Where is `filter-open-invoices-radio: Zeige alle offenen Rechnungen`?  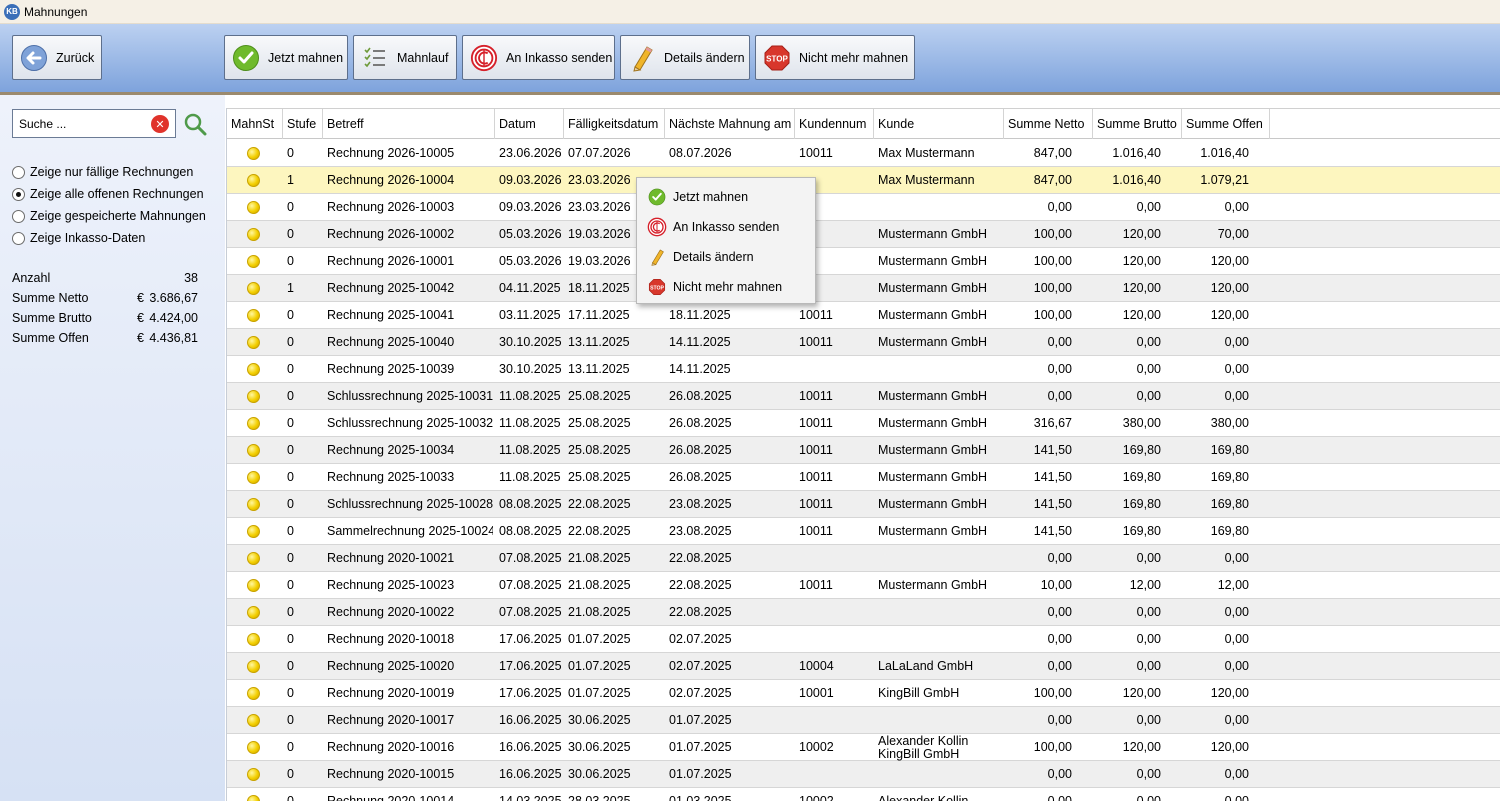 filter-open-invoices-radio: Zeige alle offenen Rechnungen is located at coordinates (108, 194).